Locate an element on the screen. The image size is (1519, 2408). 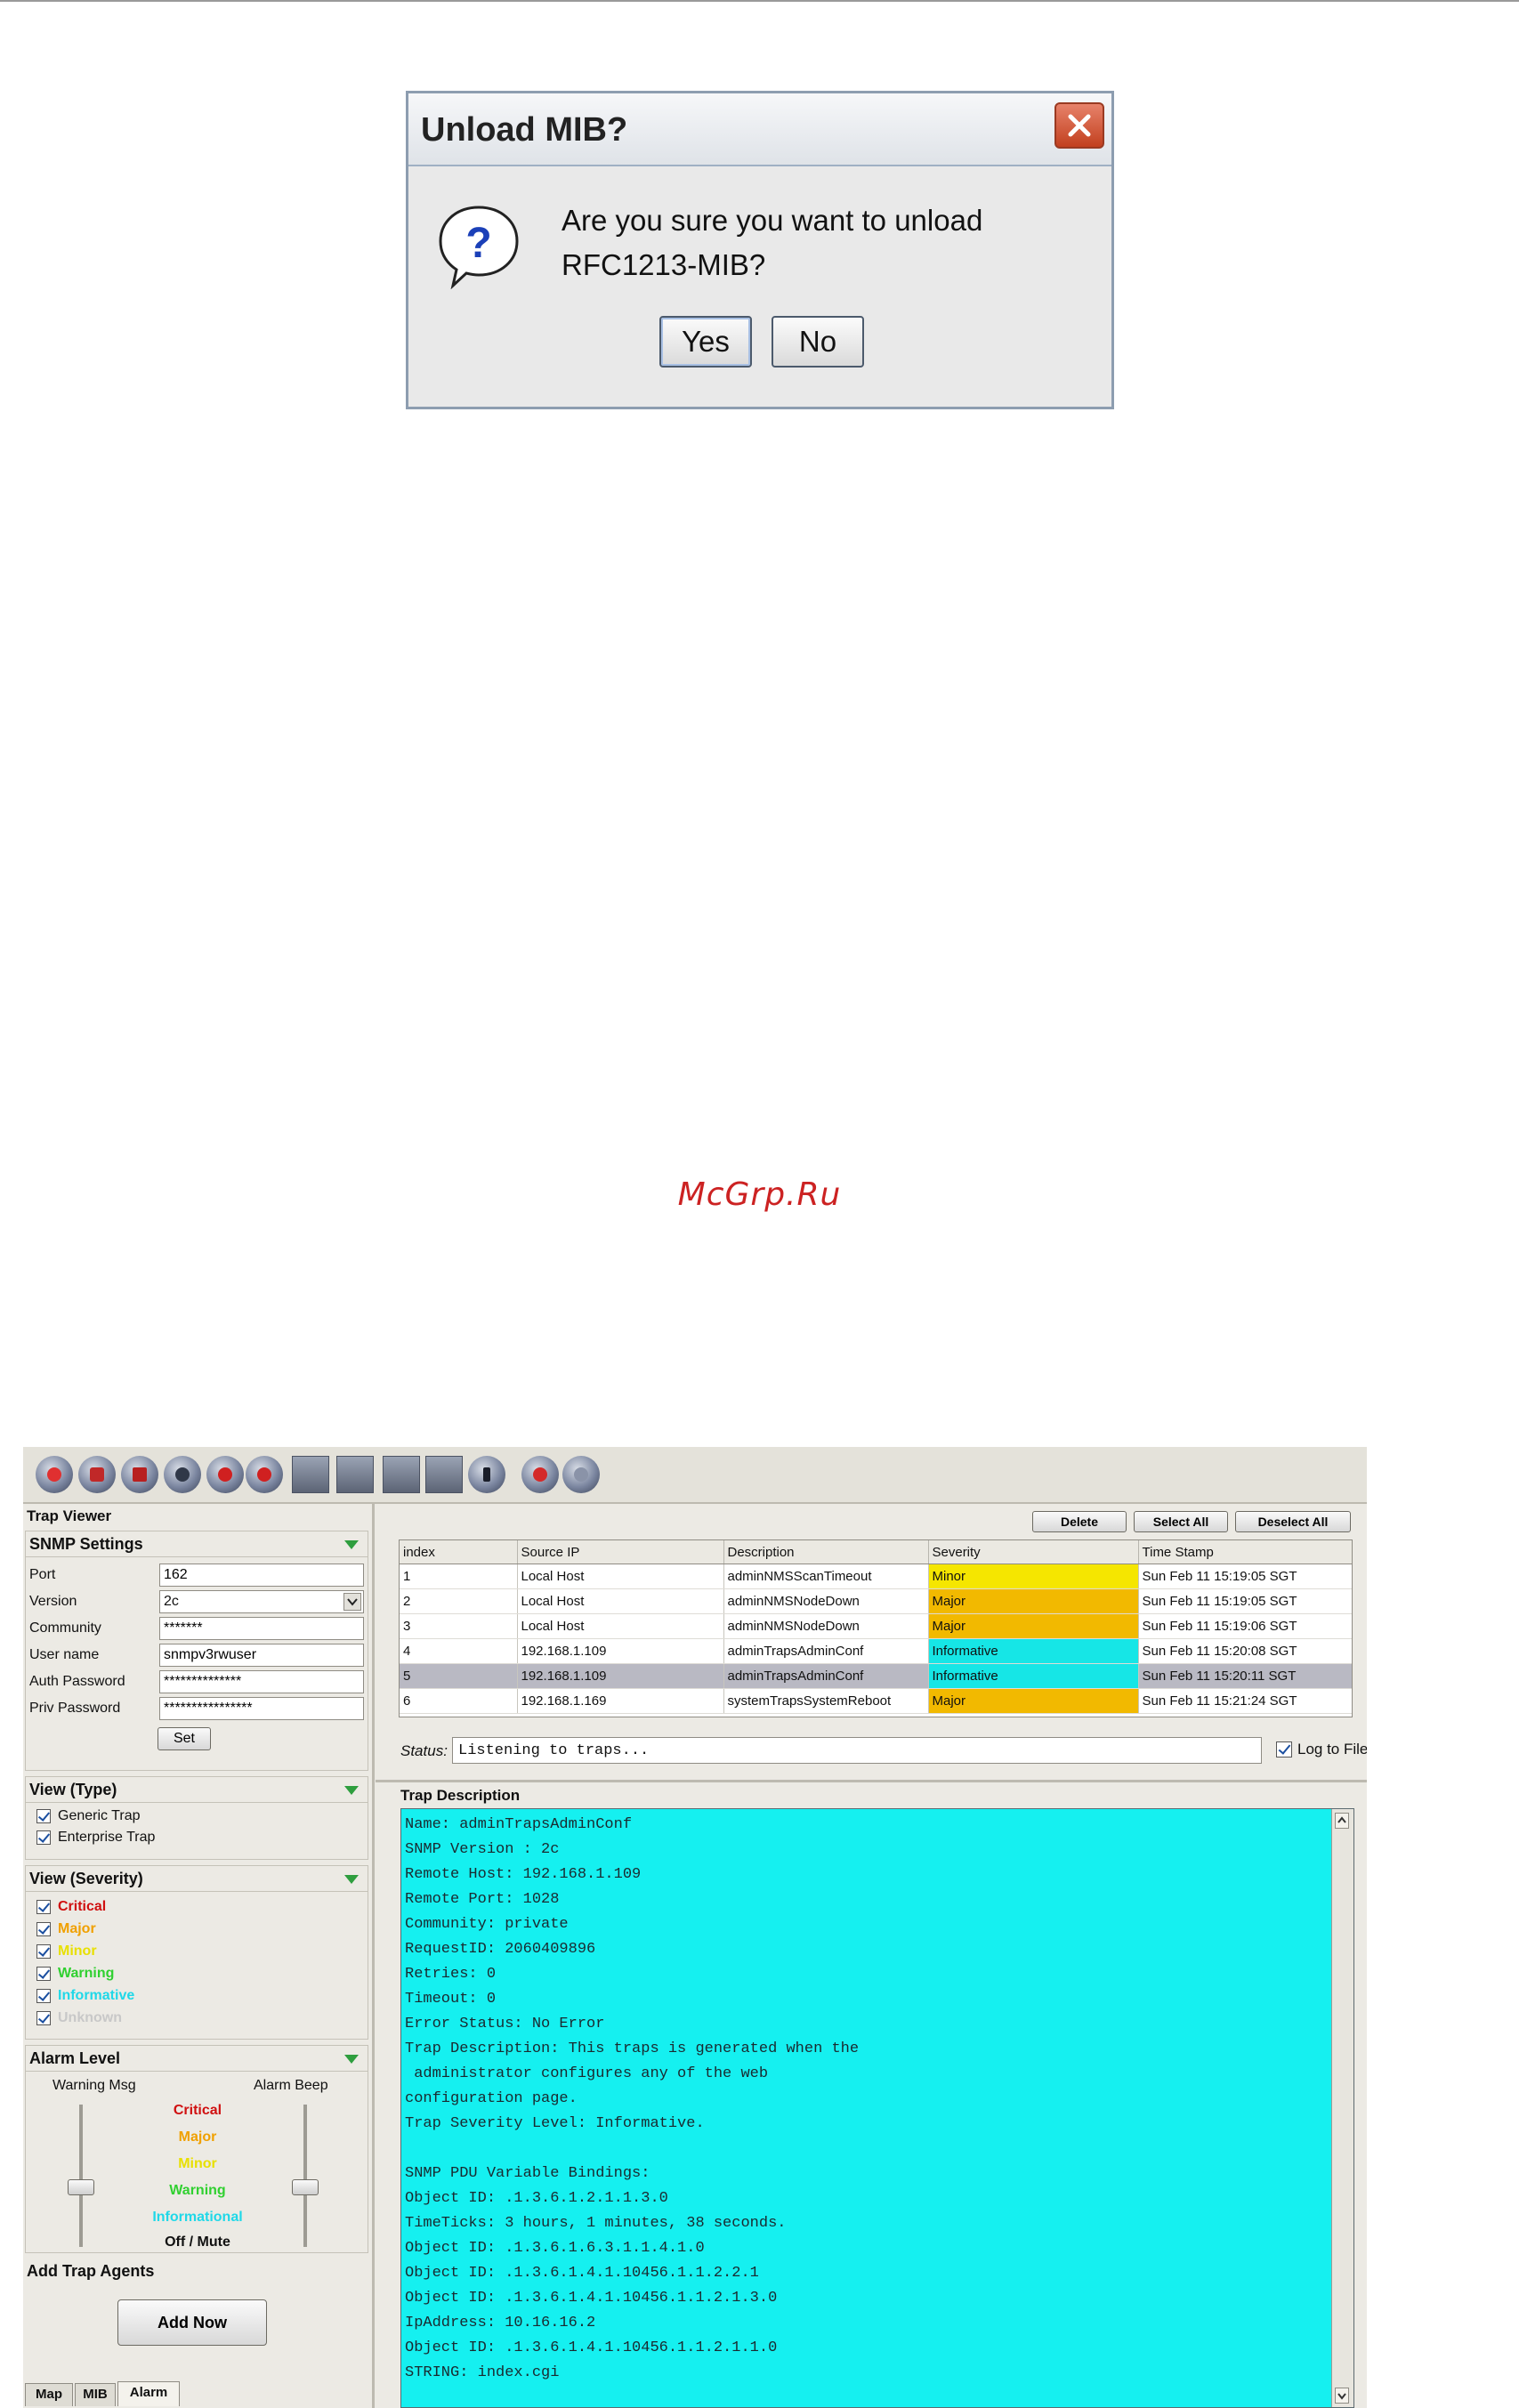
port-input is located at coordinates (261, 1576).